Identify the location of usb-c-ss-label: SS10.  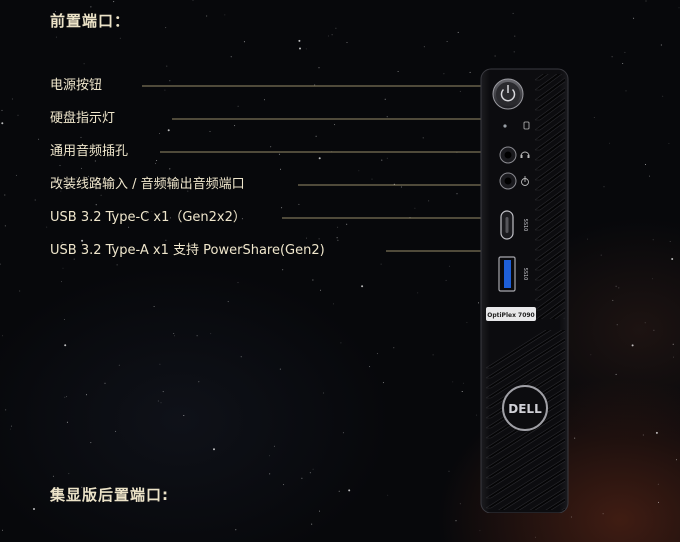
(525, 225).